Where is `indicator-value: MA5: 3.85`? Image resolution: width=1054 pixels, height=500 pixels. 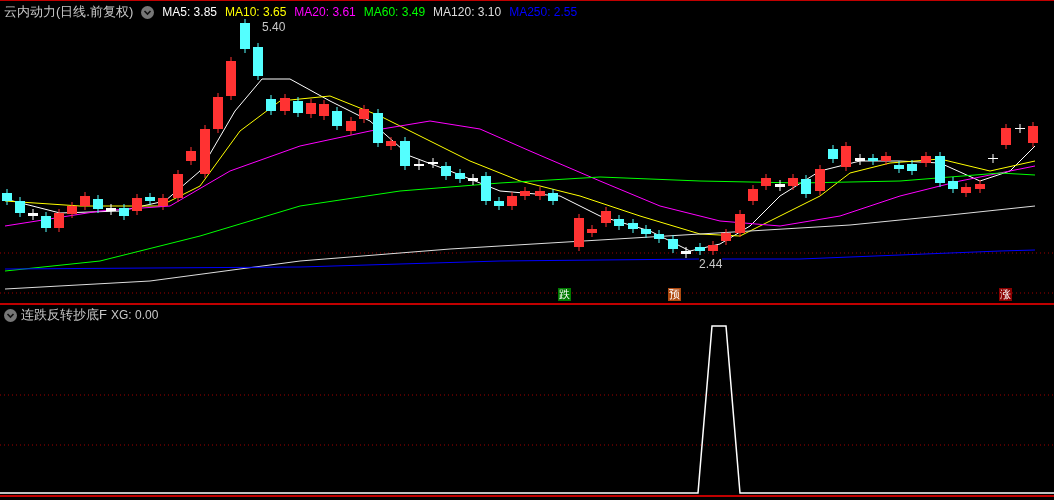 indicator-value: MA5: 3.85 is located at coordinates (189, 12).